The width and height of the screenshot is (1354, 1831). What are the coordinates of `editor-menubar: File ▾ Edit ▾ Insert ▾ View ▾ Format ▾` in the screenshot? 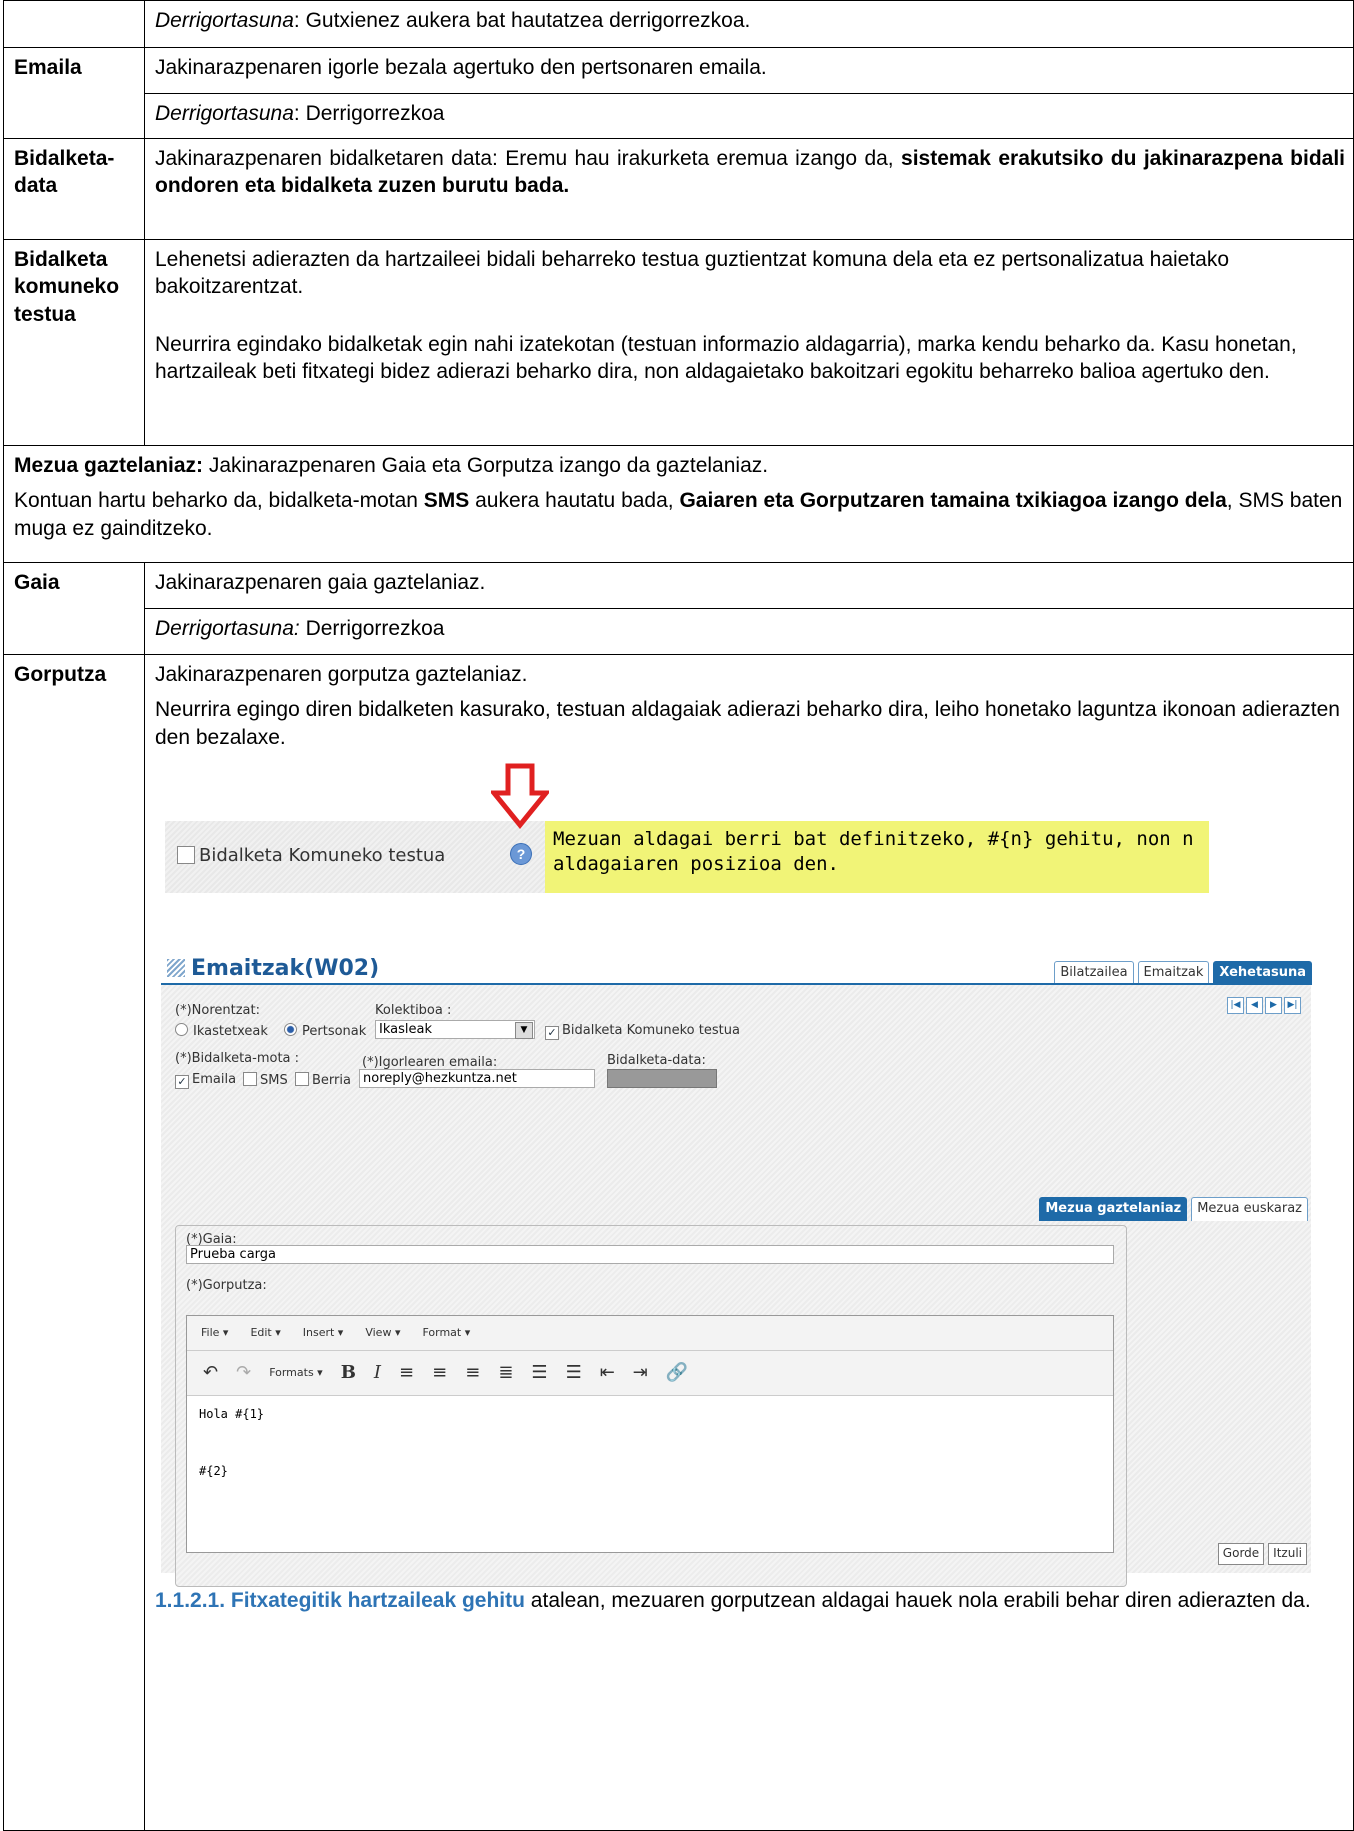 It's located at (650, 1333).